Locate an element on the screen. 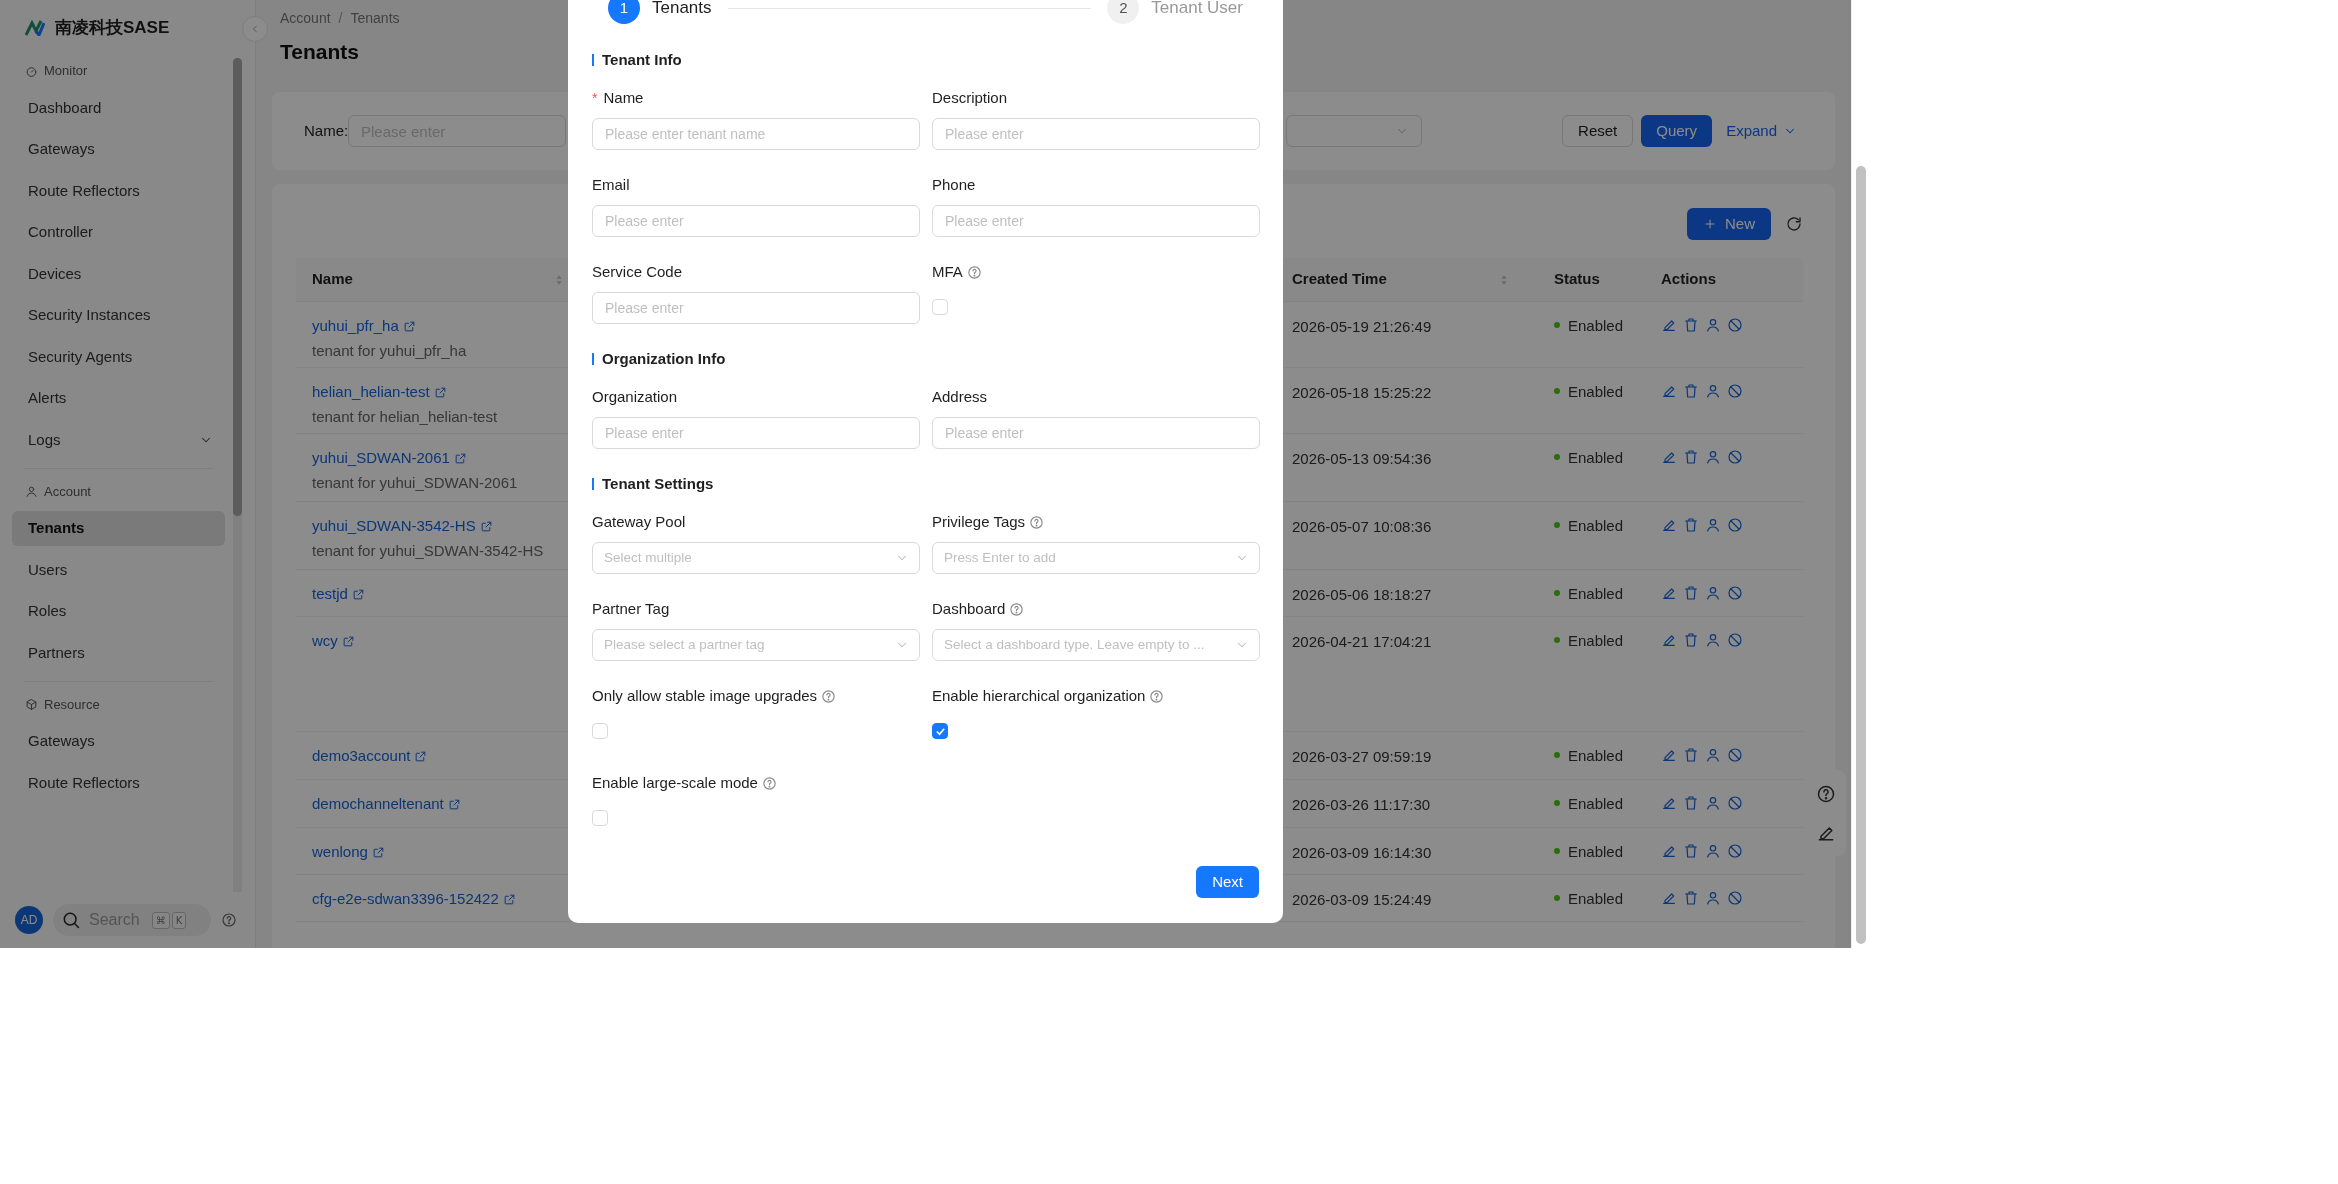  sidebar-item: Dashboard is located at coordinates (118, 108).